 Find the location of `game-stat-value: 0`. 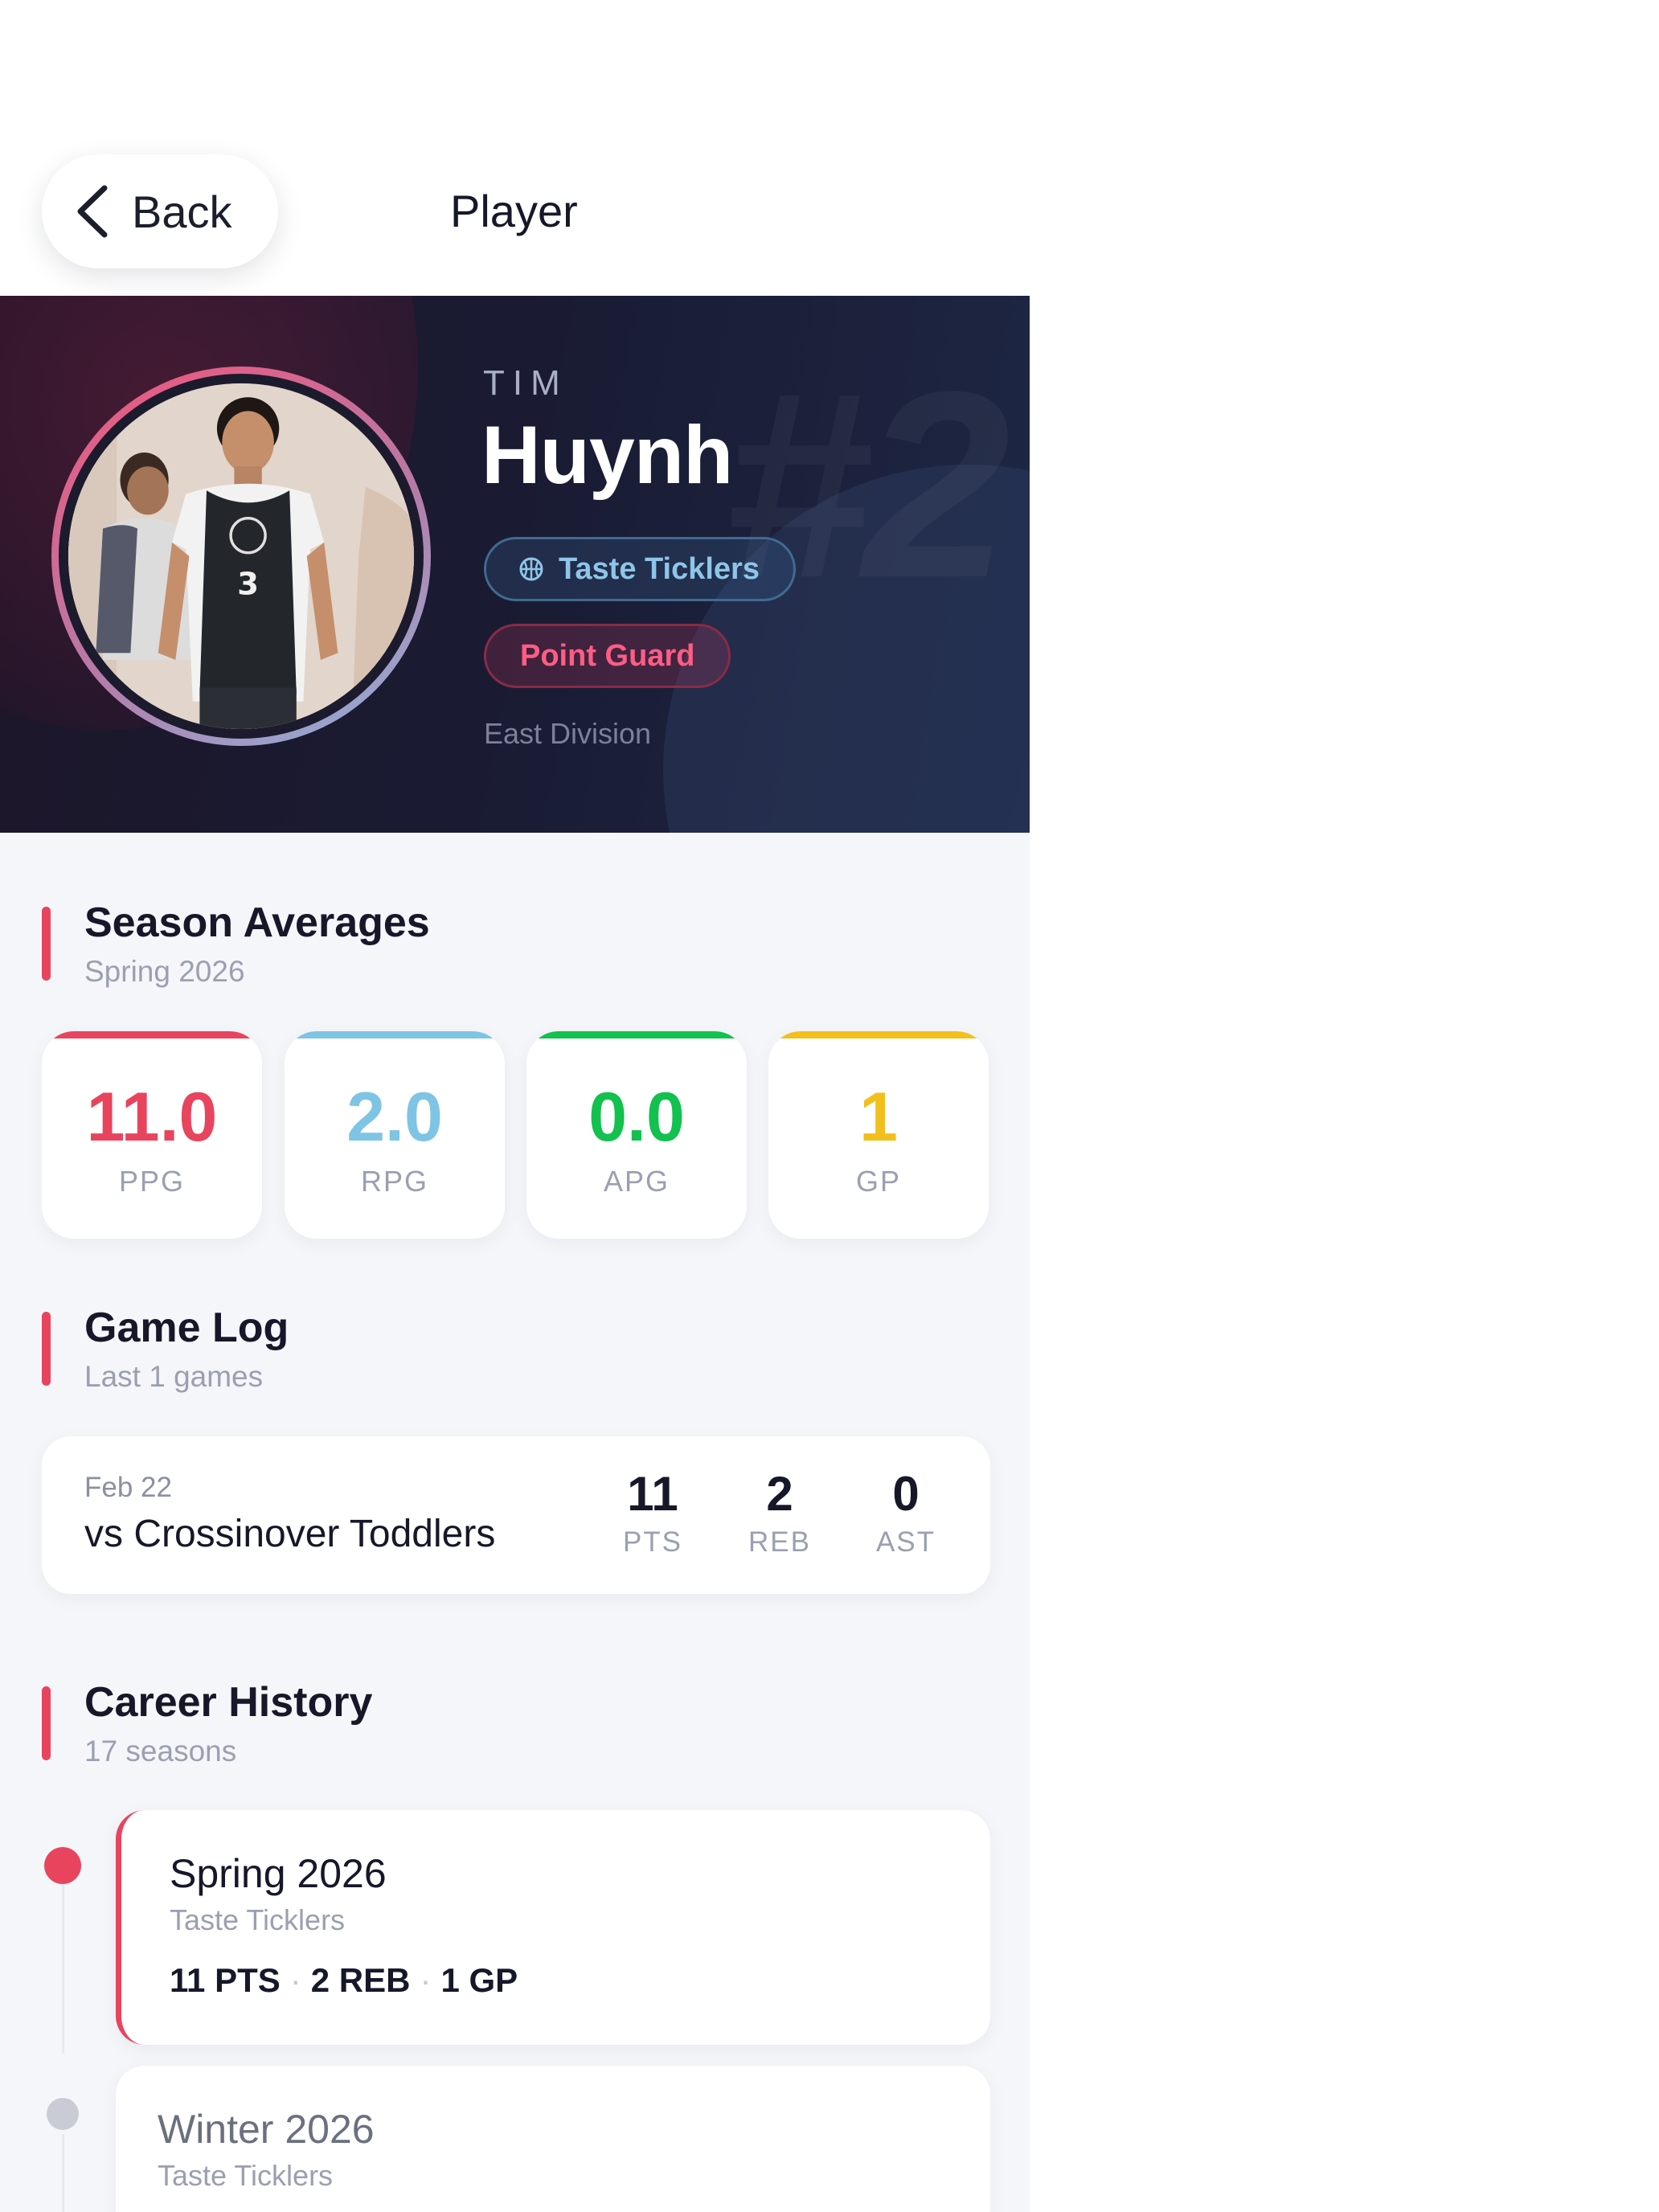

game-stat-value: 0 is located at coordinates (906, 1494).